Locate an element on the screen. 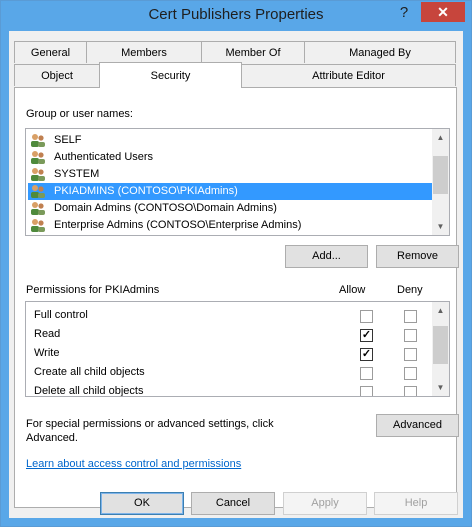 The image size is (472, 527). permission-name: Delete all child objects is located at coordinates (89, 391).